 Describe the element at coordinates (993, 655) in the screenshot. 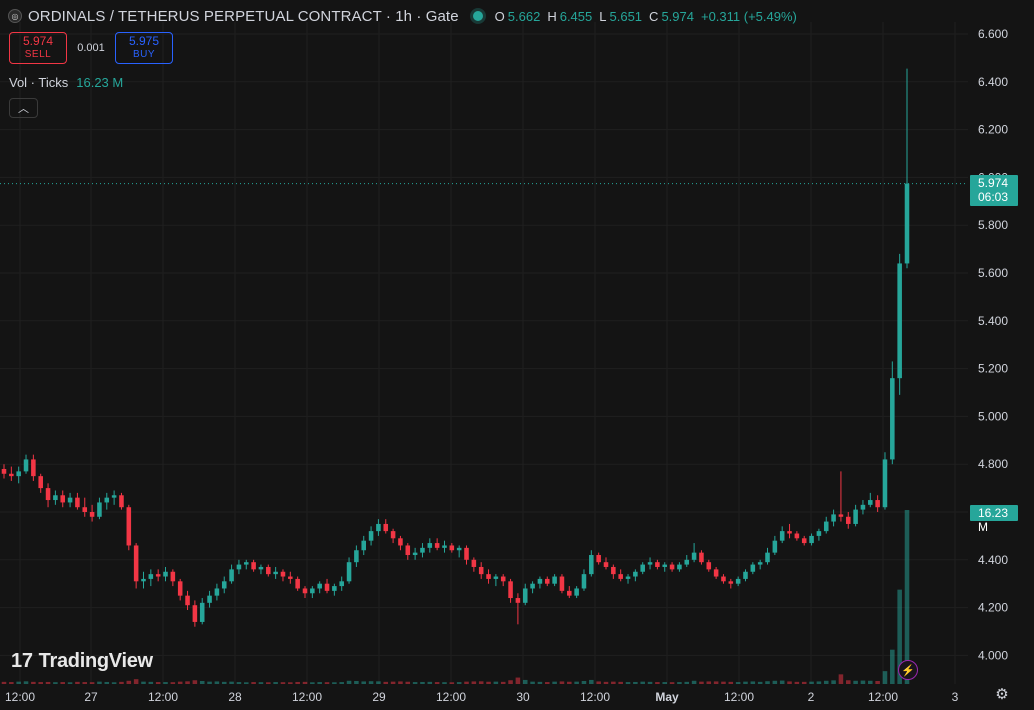

I see `price-tick-label: 4.000` at that location.